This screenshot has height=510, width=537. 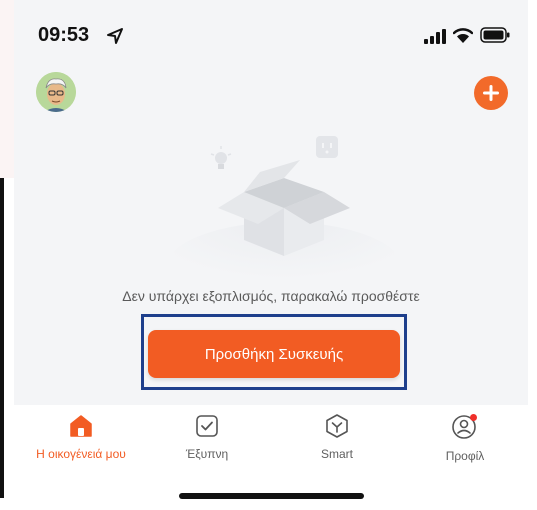 I want to click on wifi-icon, so click(x=463, y=35).